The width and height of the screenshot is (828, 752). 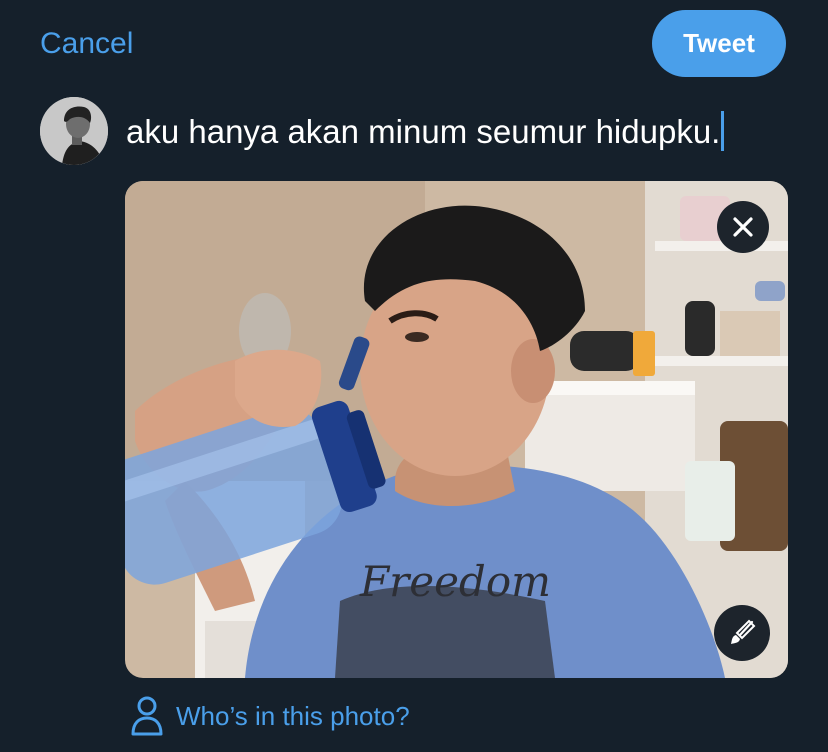 I want to click on tag-people-label: Who’s in this photo?, so click(x=293, y=715).